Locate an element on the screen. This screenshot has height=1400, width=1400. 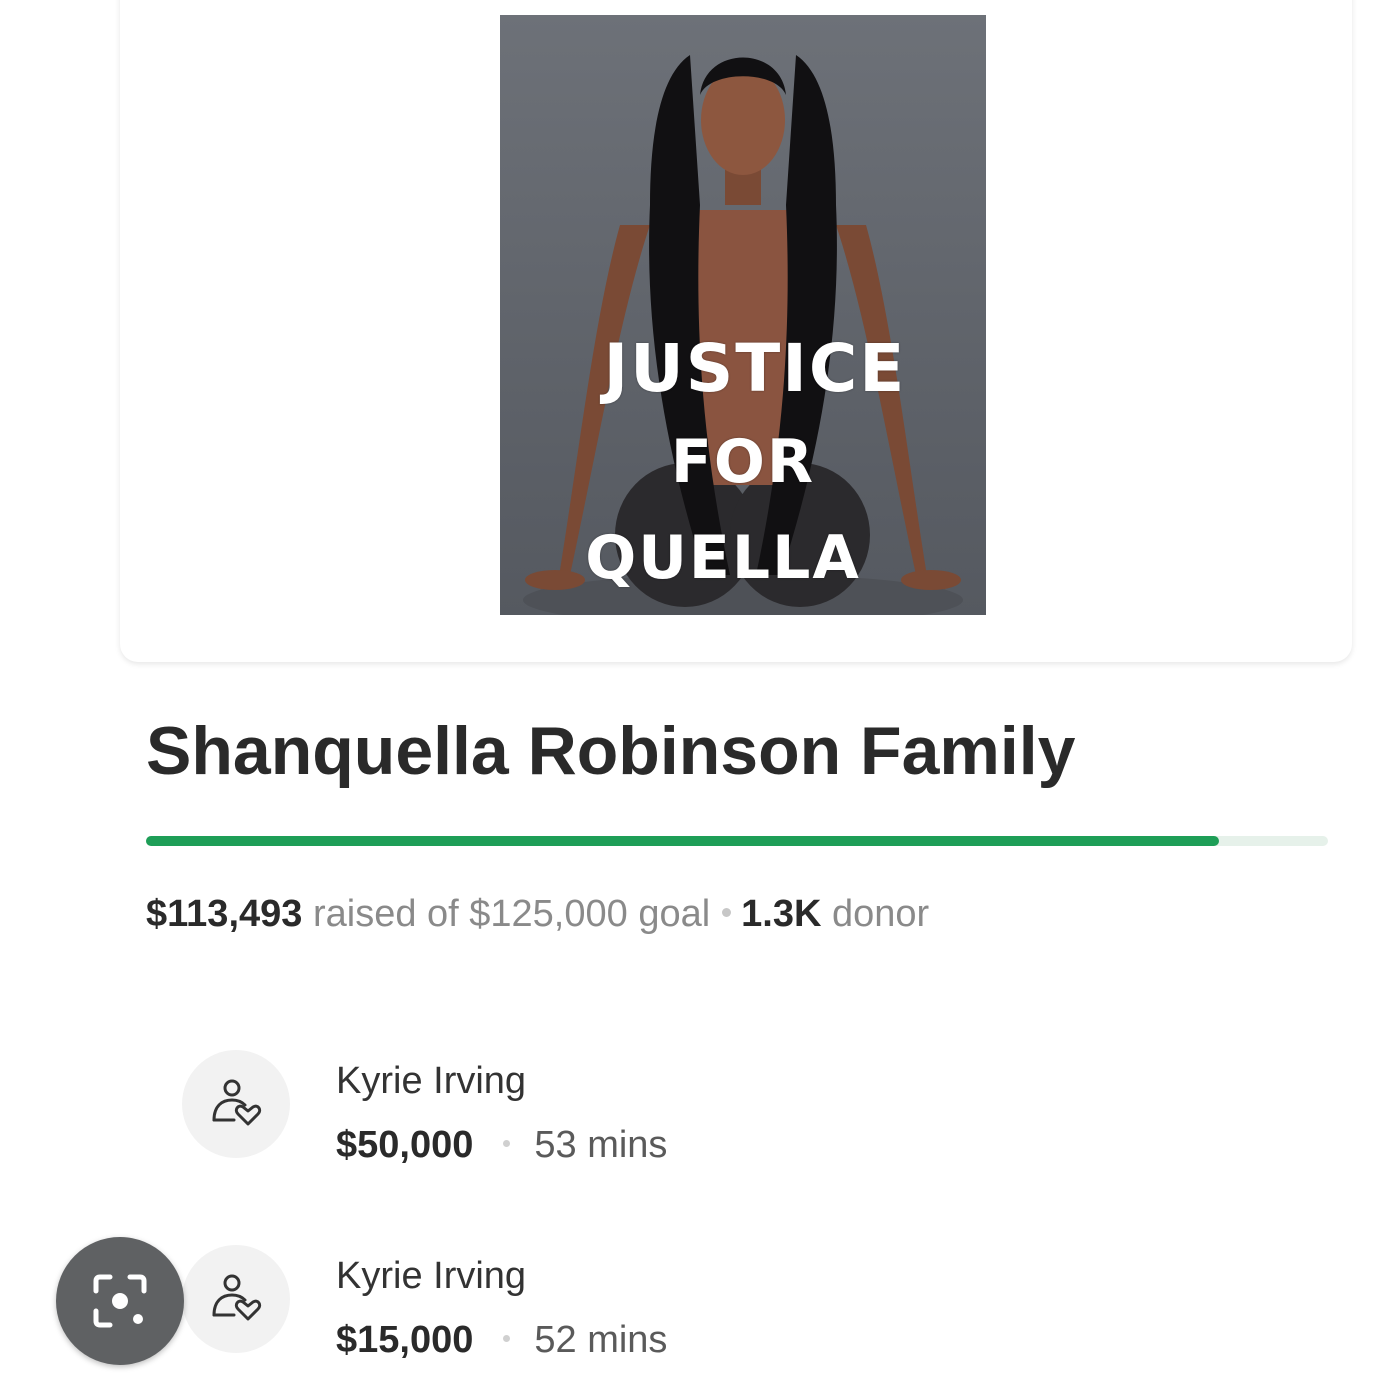
progress-bar is located at coordinates (737, 841).